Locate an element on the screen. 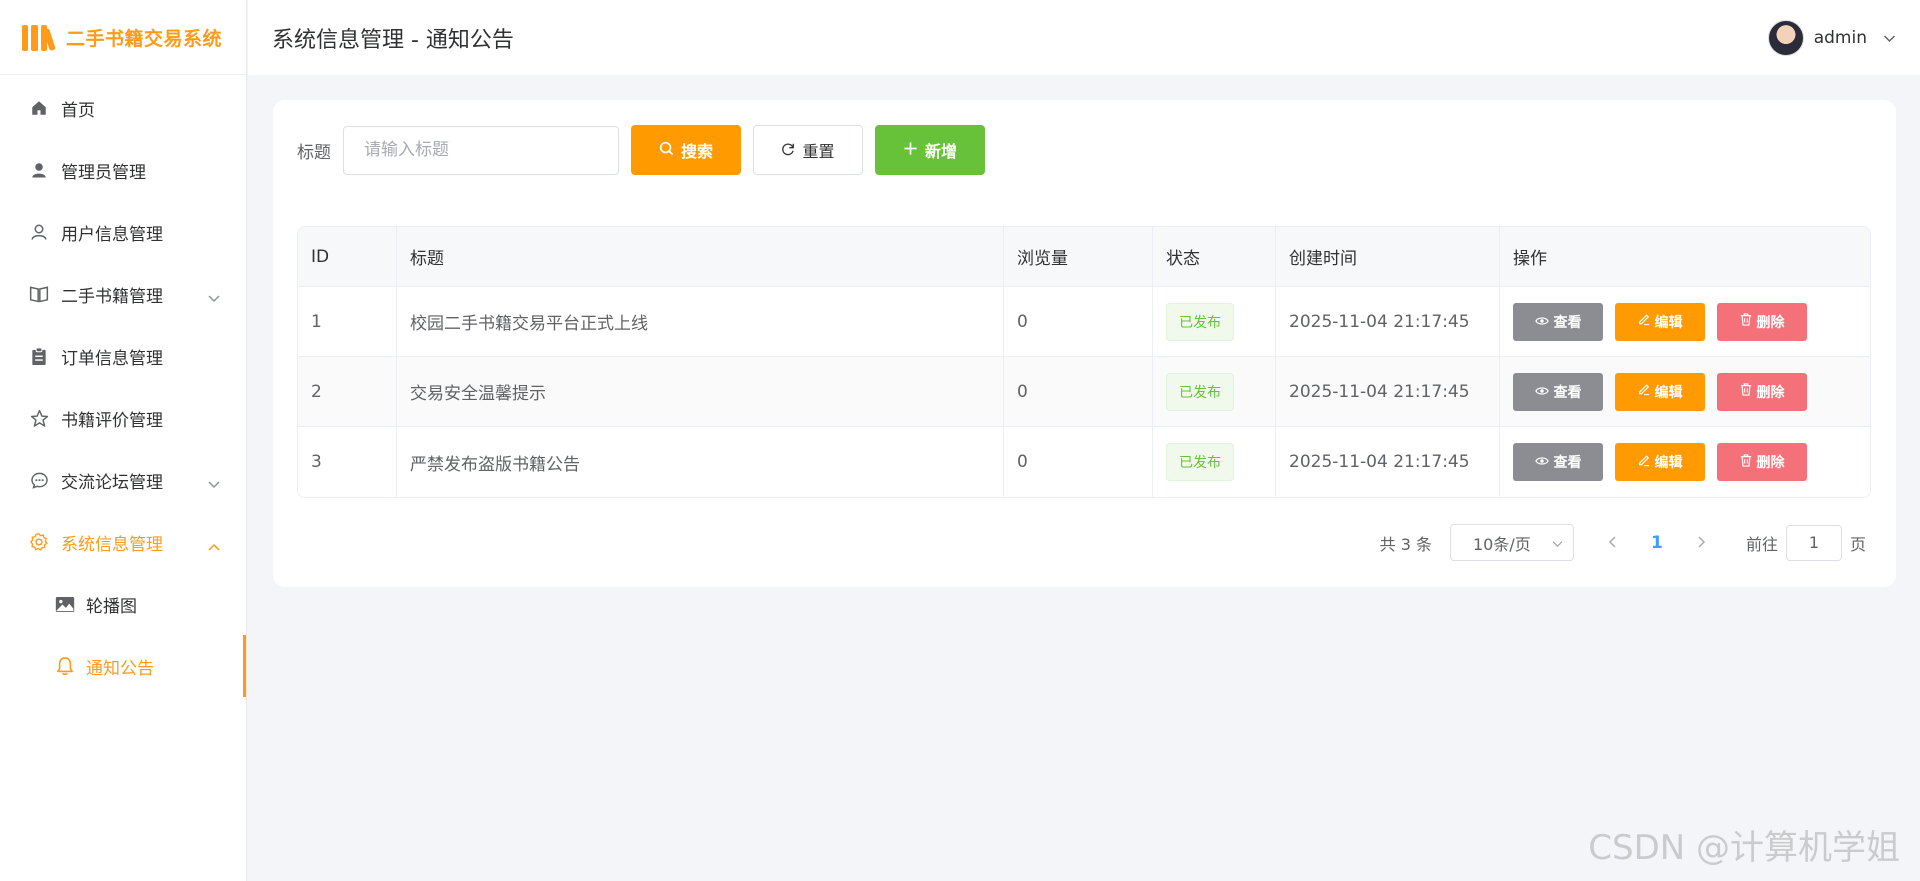 The height and width of the screenshot is (881, 1920). next-page-button is located at coordinates (1702, 542).